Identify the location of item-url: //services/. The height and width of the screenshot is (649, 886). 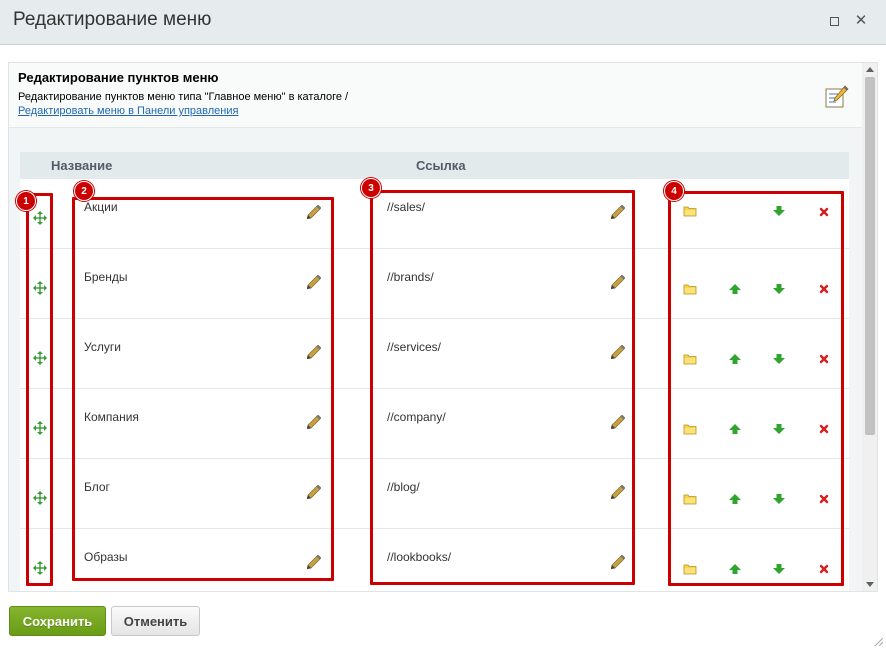
(414, 347).